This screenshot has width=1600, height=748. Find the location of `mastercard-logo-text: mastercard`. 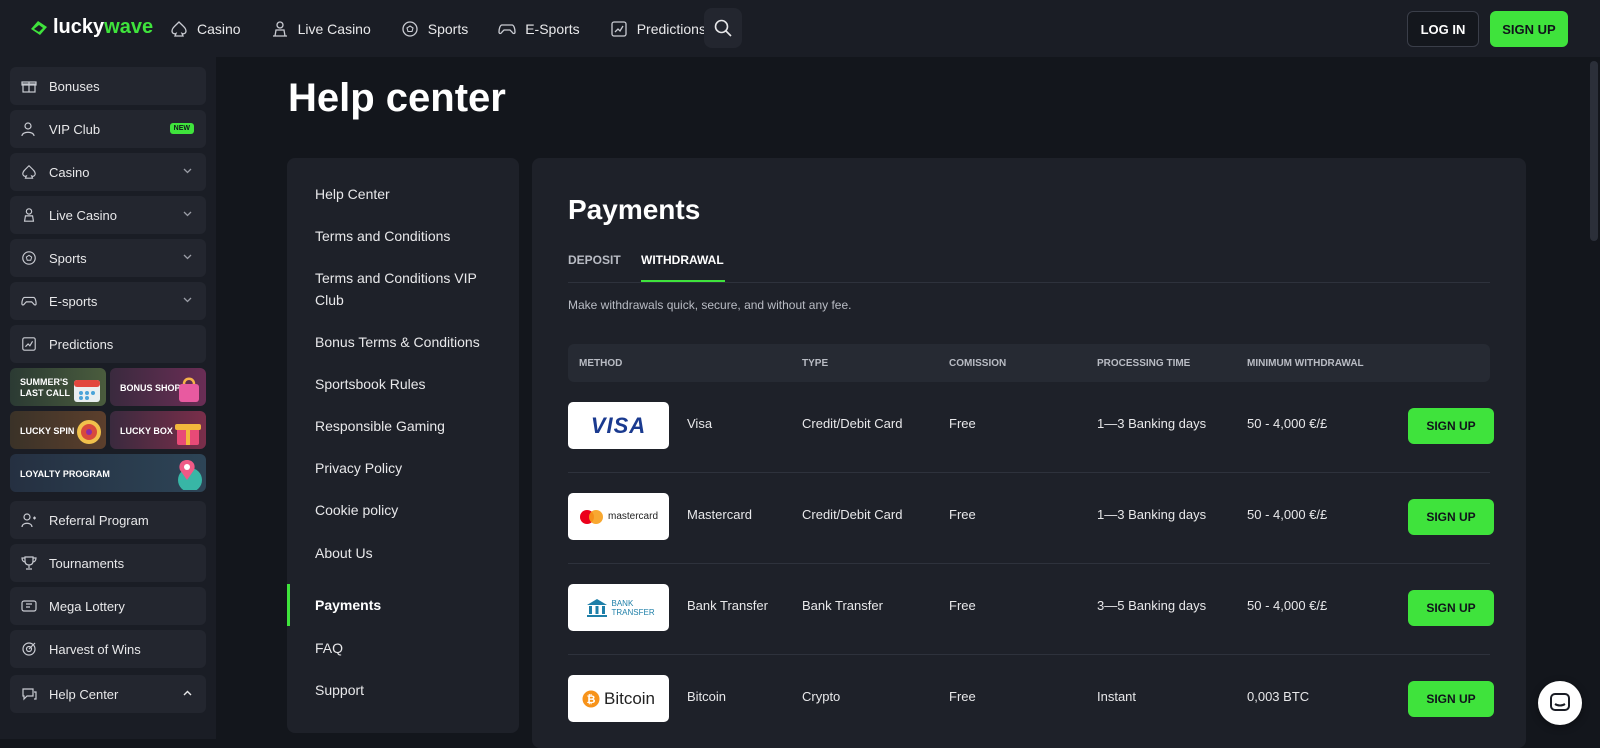

mastercard-logo-text: mastercard is located at coordinates (632, 516).